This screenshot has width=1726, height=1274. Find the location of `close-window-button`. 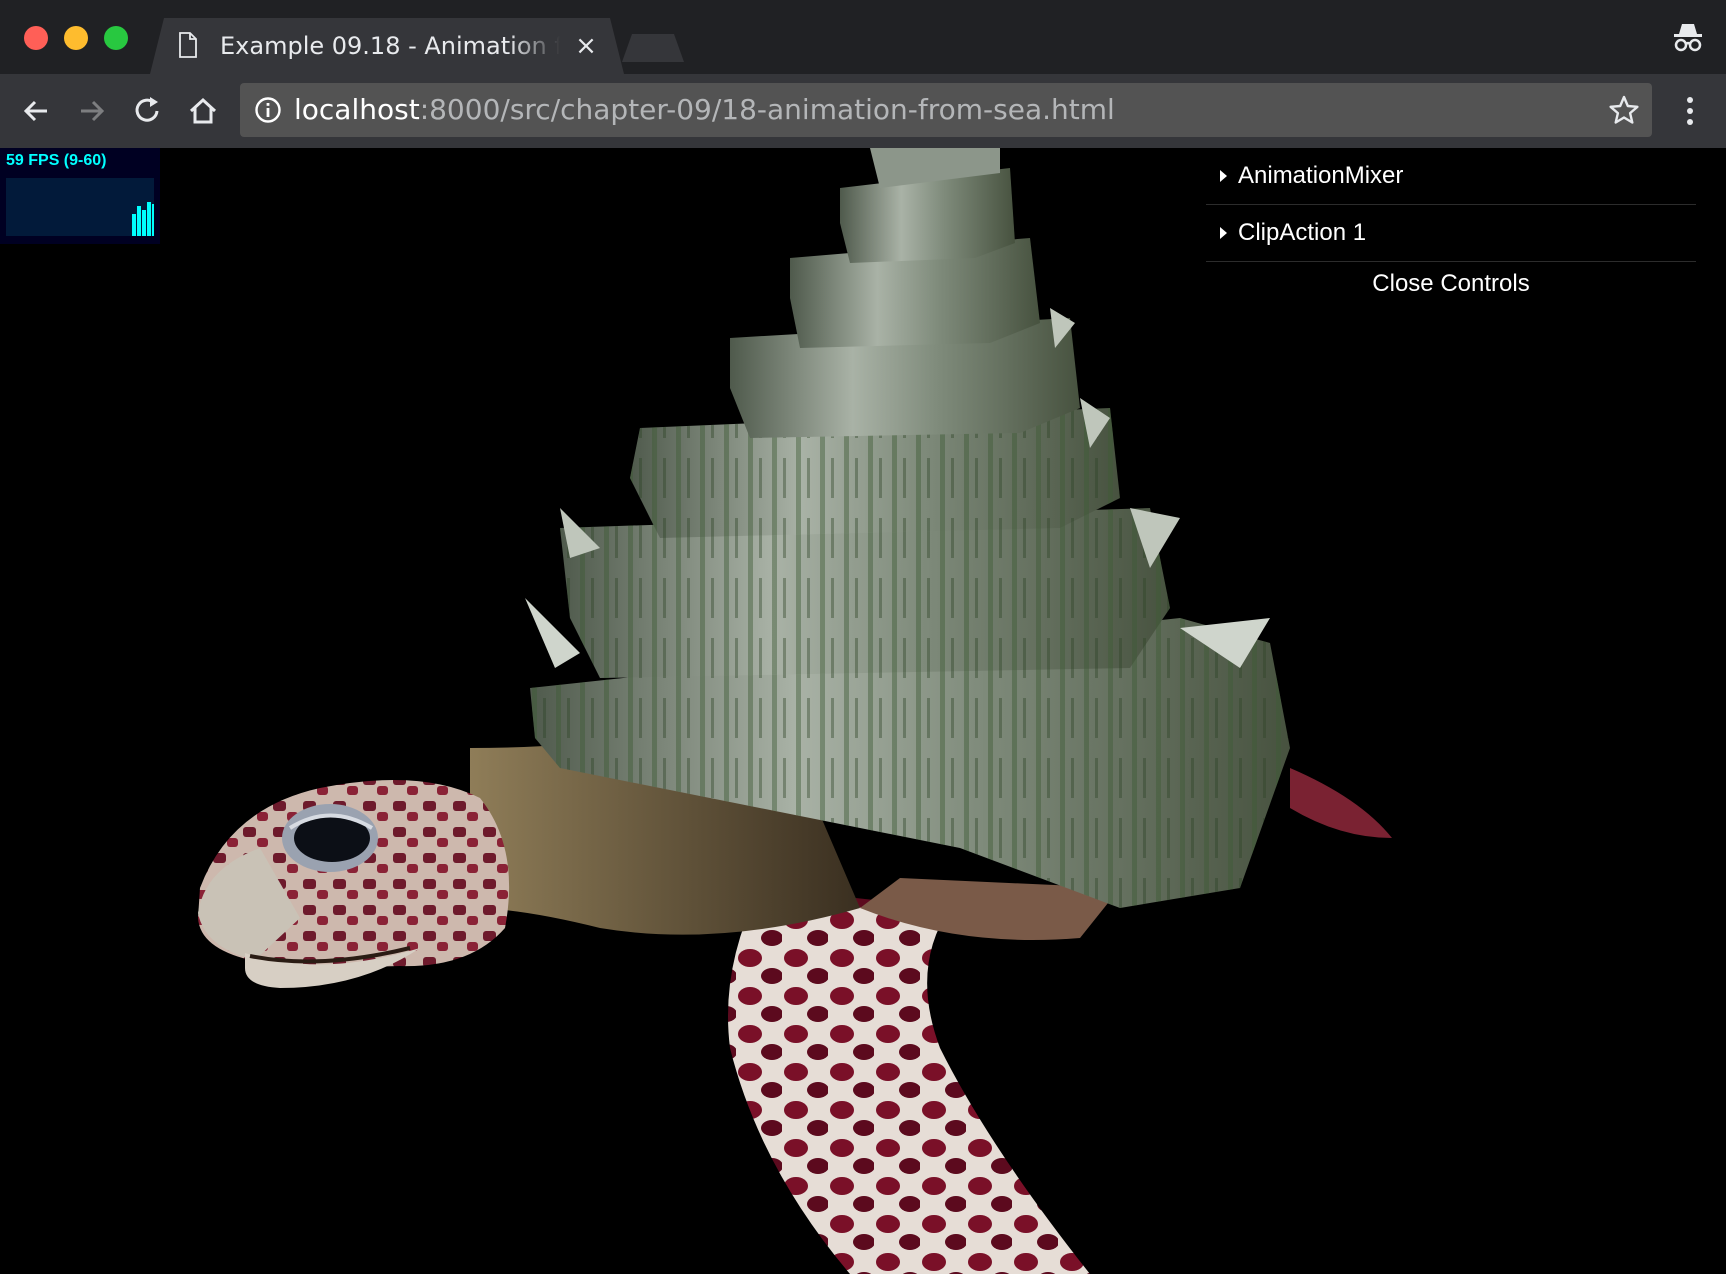

close-window-button is located at coordinates (36, 38).